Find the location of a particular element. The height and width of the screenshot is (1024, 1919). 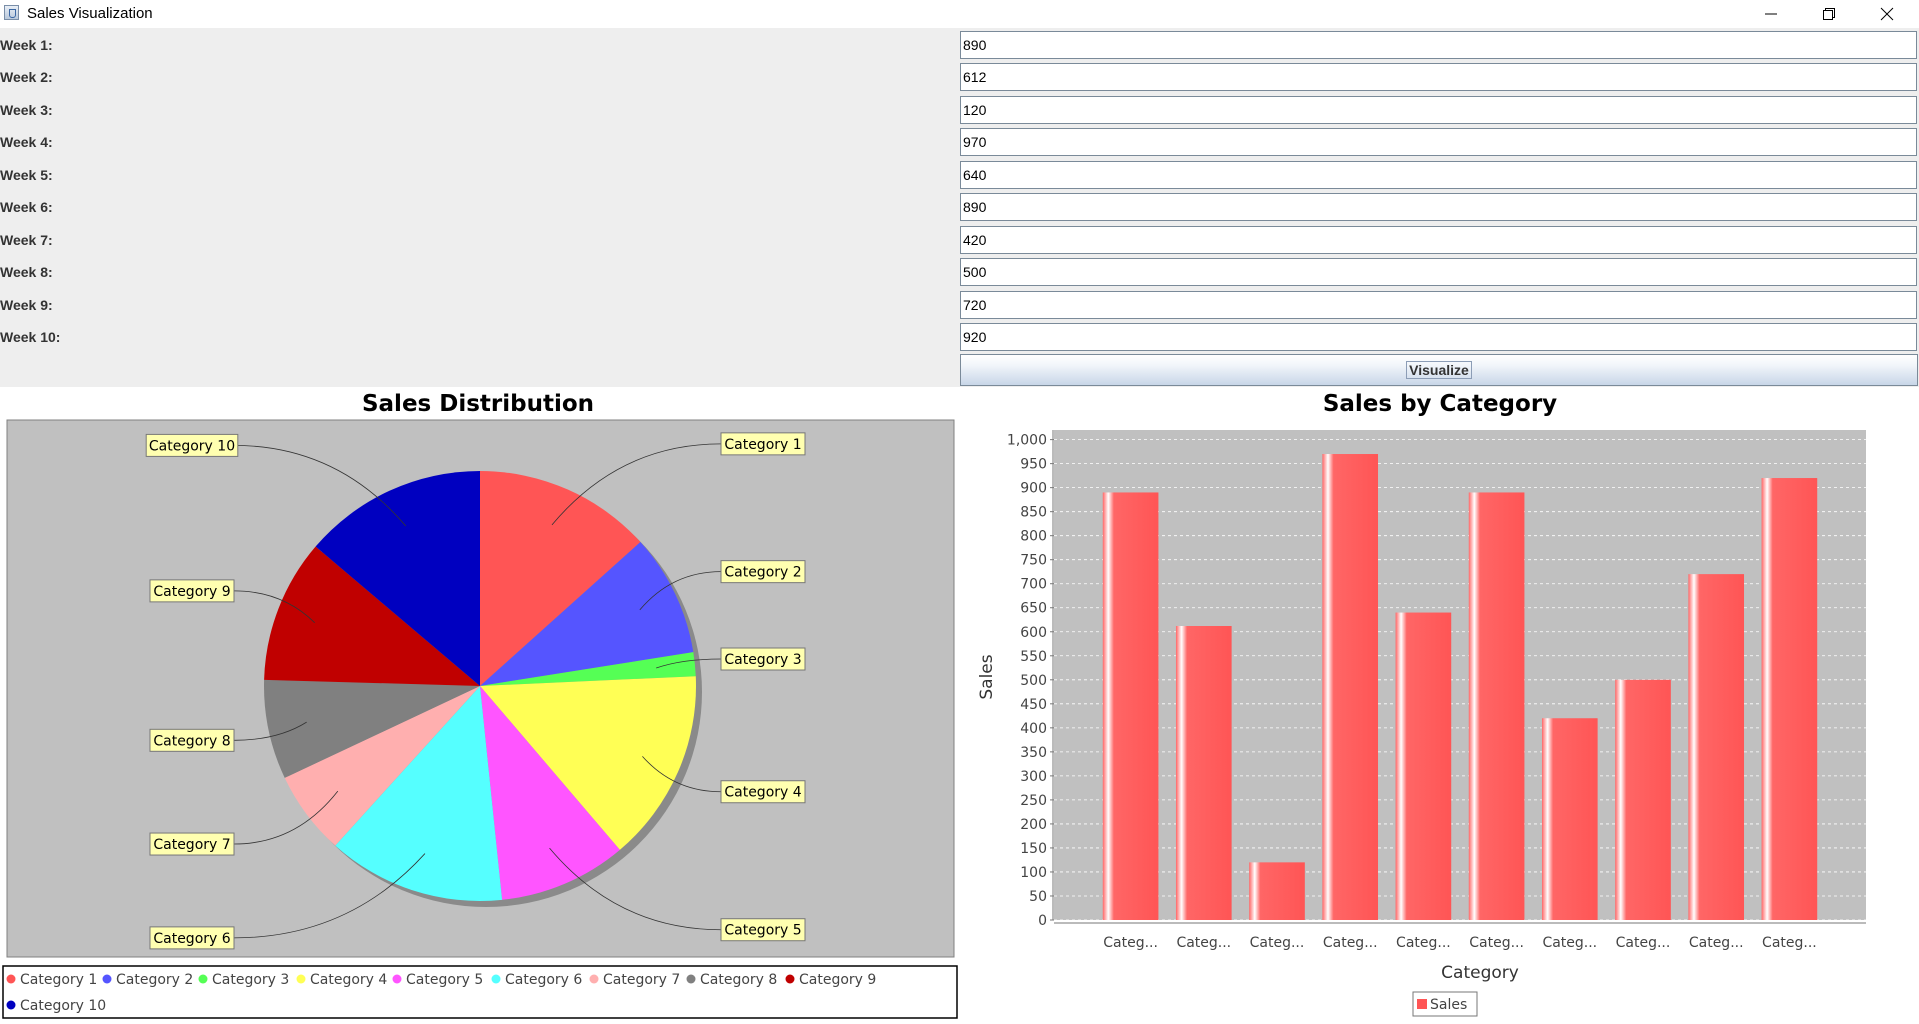

pie-label-category-1: Category 1 is located at coordinates (763, 444).